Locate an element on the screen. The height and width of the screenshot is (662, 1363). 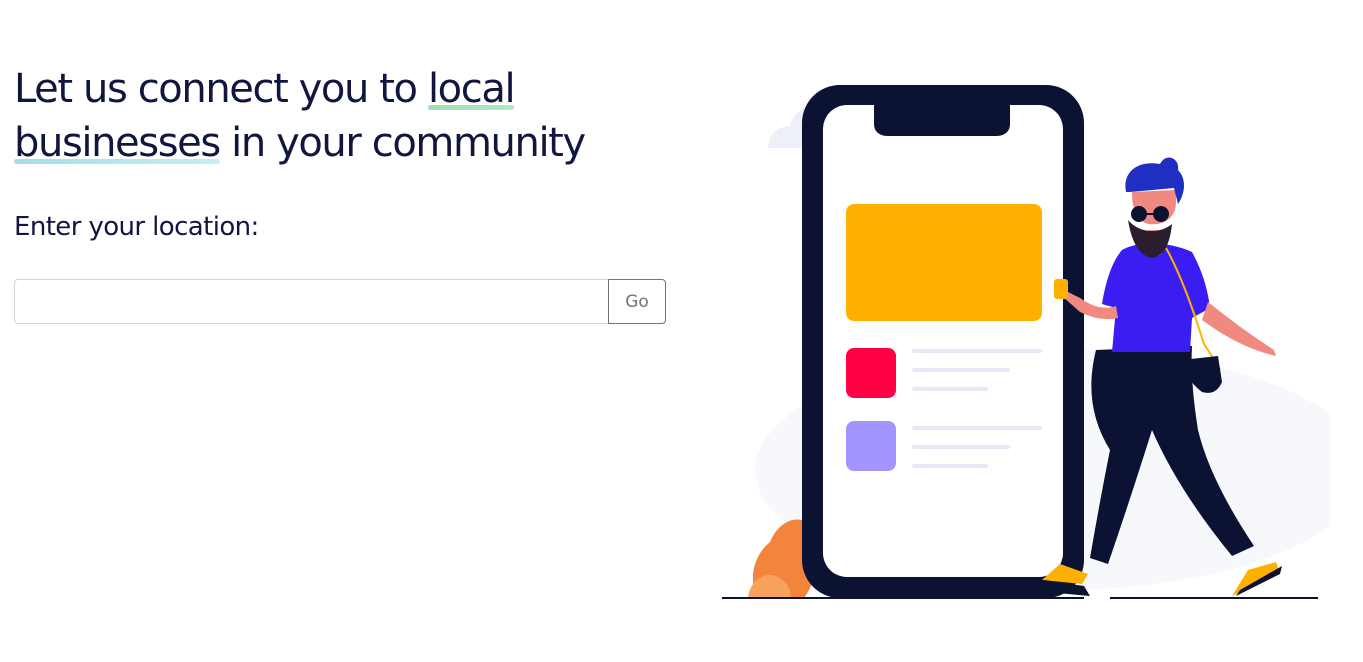
phone-notch is located at coordinates (942, 120).